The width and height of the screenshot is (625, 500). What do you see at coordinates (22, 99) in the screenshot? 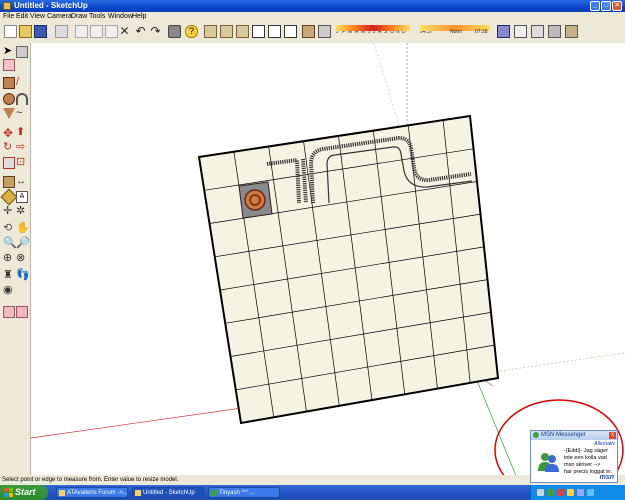
I see `arc-tool-icon` at bounding box center [22, 99].